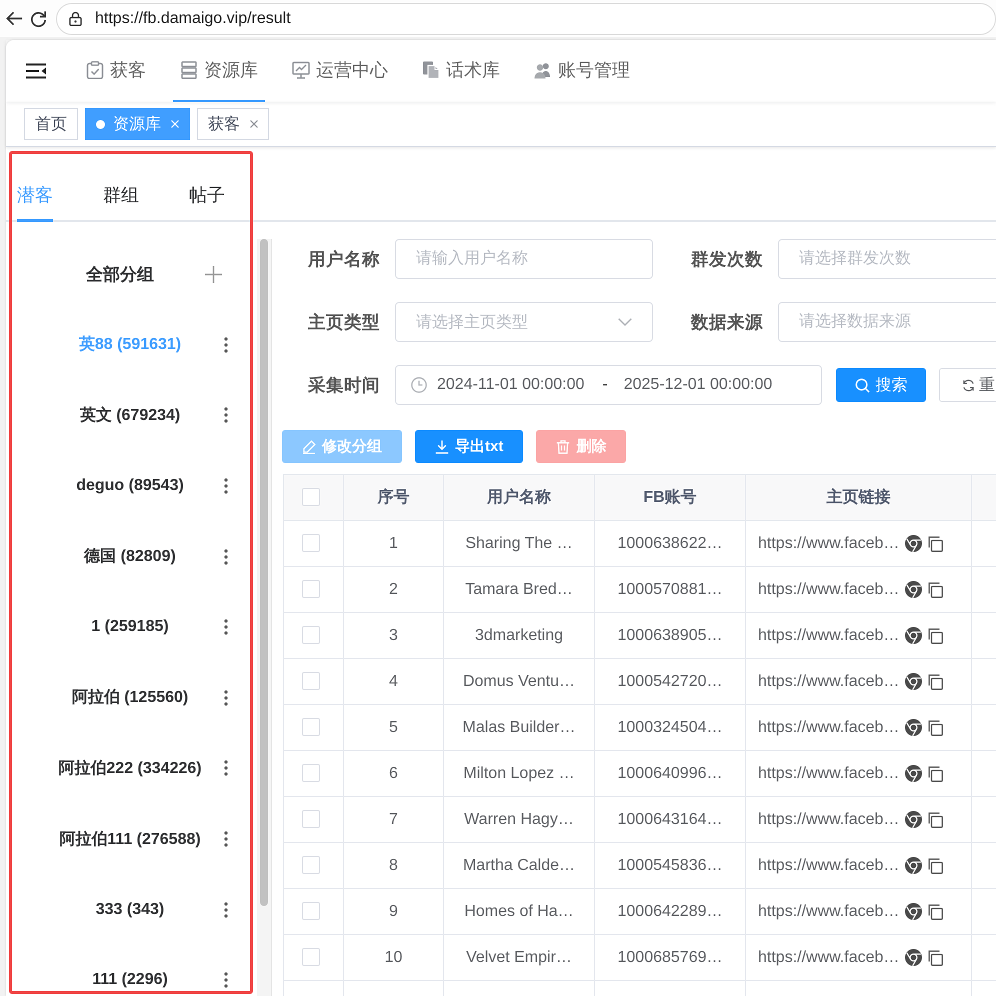 The width and height of the screenshot is (996, 996). Describe the element at coordinates (967, 385) in the screenshot. I see `reset-button: 重` at that location.